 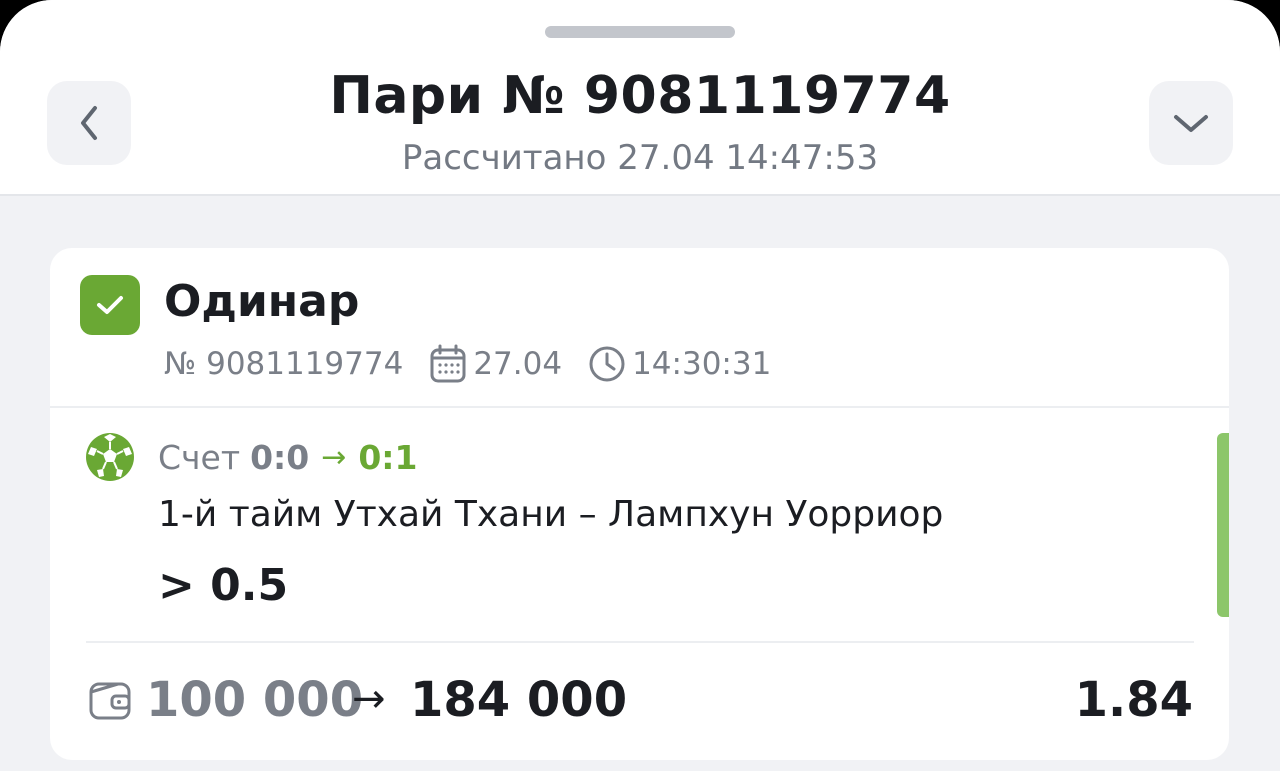 I want to click on calendar-icon, so click(x=448, y=363).